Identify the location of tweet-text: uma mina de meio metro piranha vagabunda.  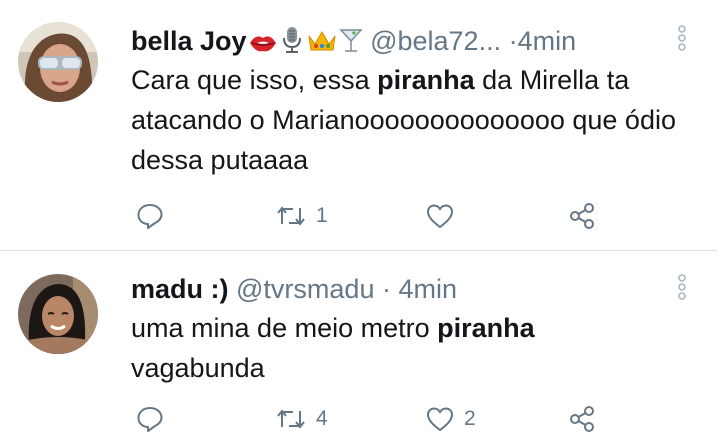
(409, 348).